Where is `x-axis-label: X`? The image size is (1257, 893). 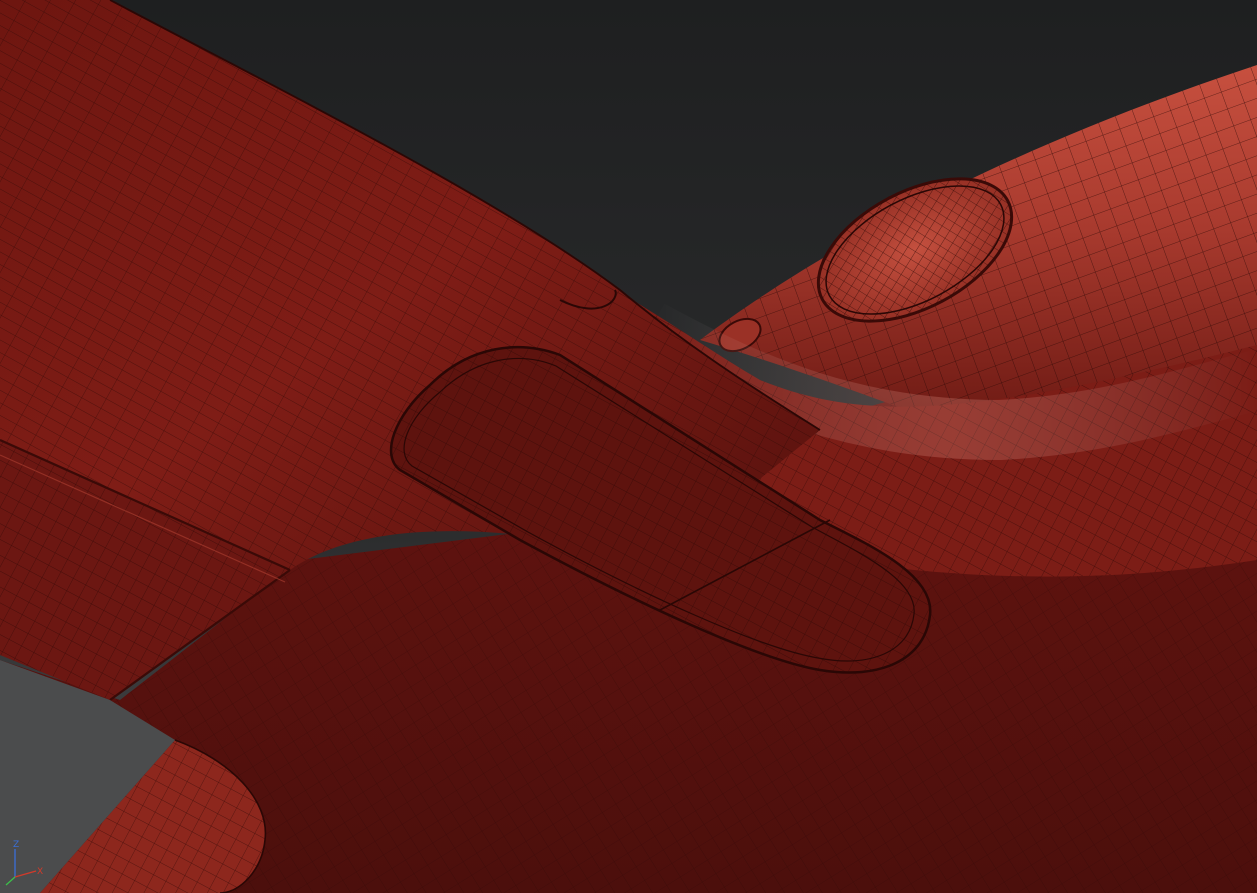
x-axis-label: X is located at coordinates (40, 872).